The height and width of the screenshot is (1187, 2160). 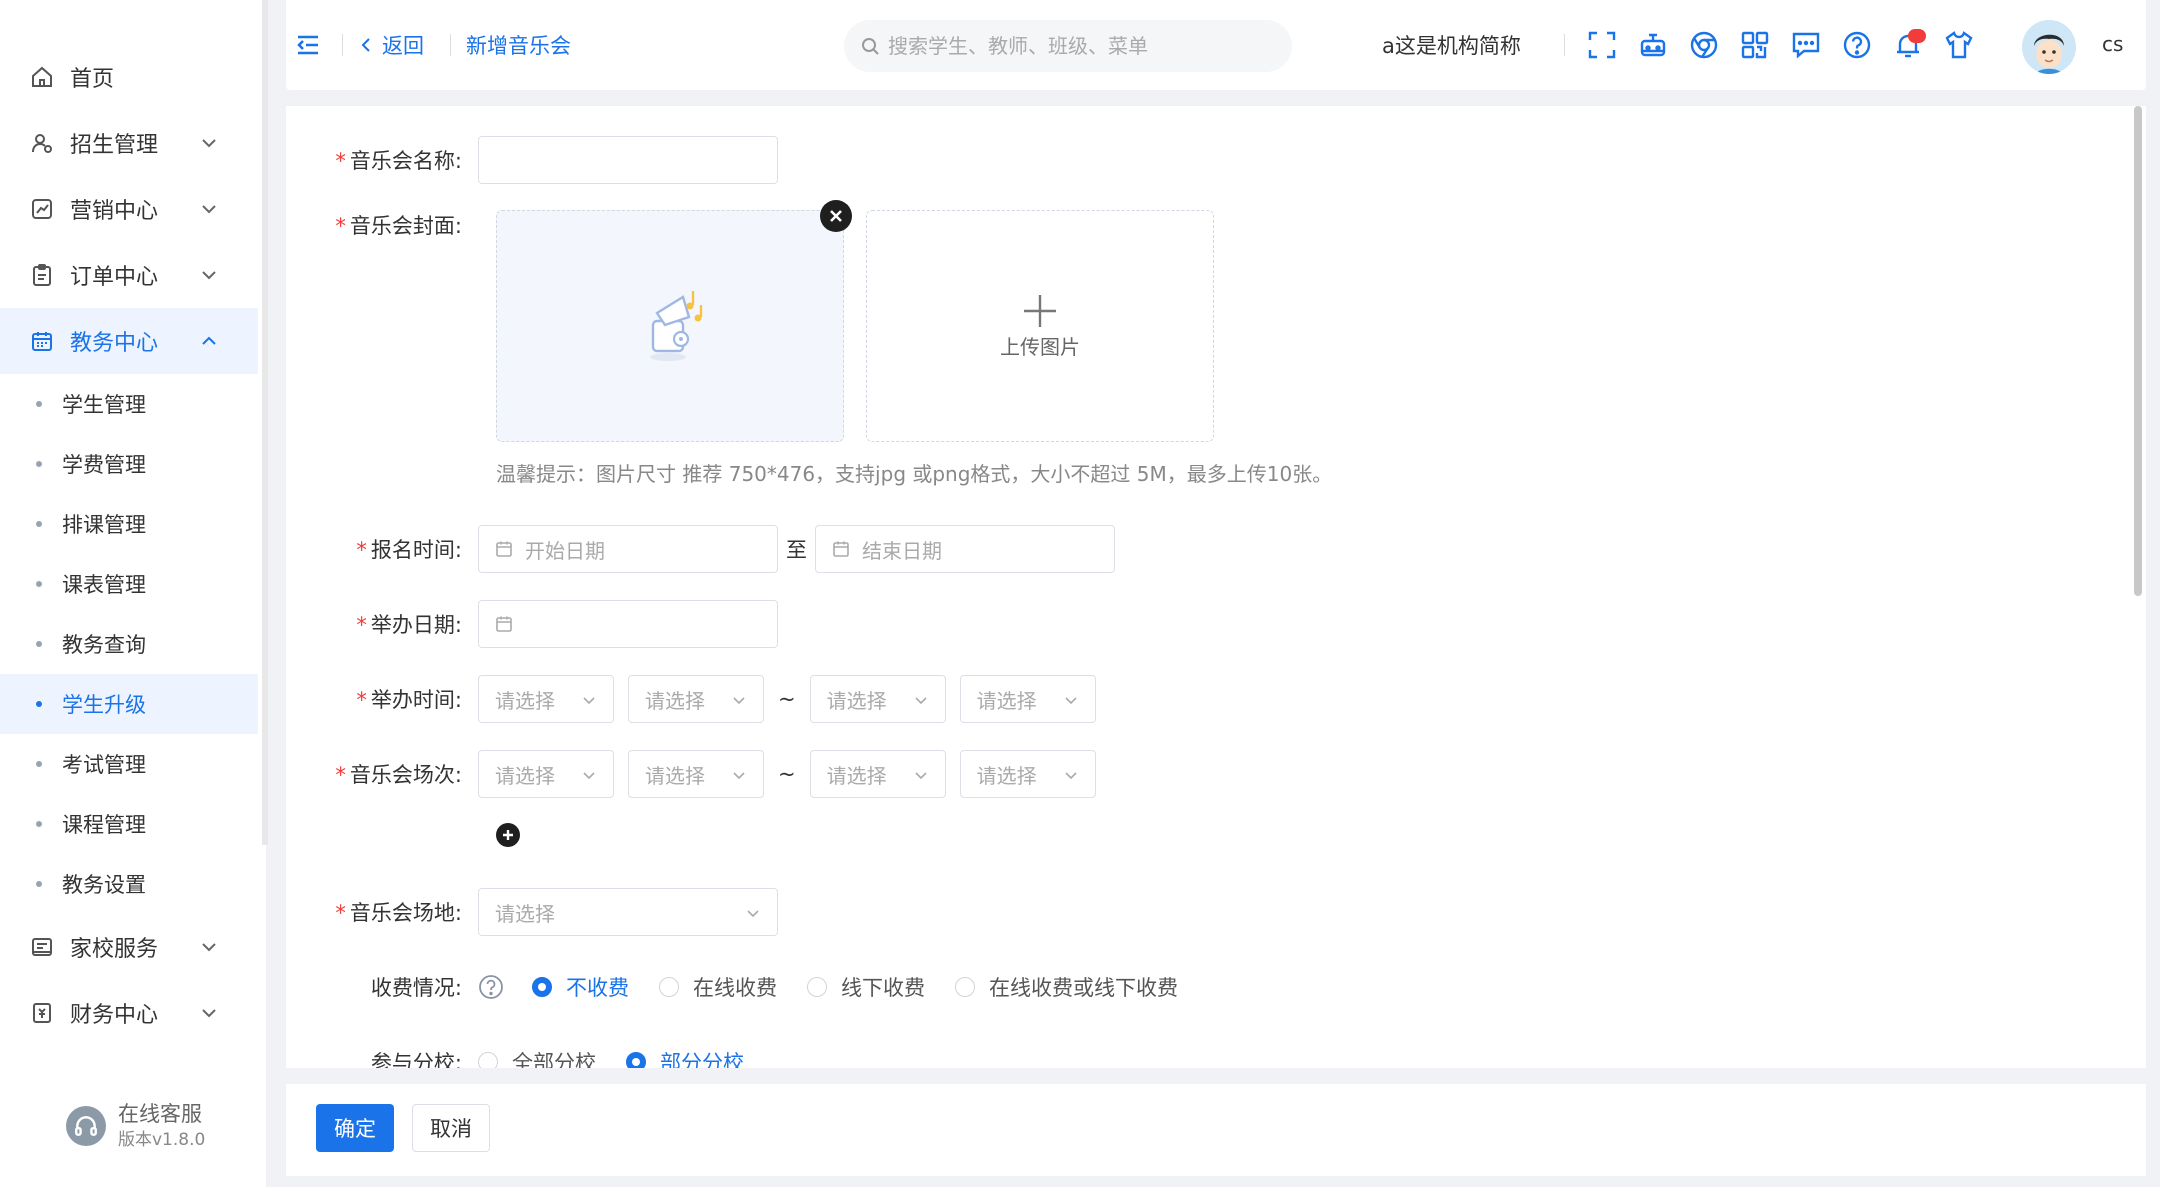 I want to click on support-label: 在线客服, so click(x=160, y=1114).